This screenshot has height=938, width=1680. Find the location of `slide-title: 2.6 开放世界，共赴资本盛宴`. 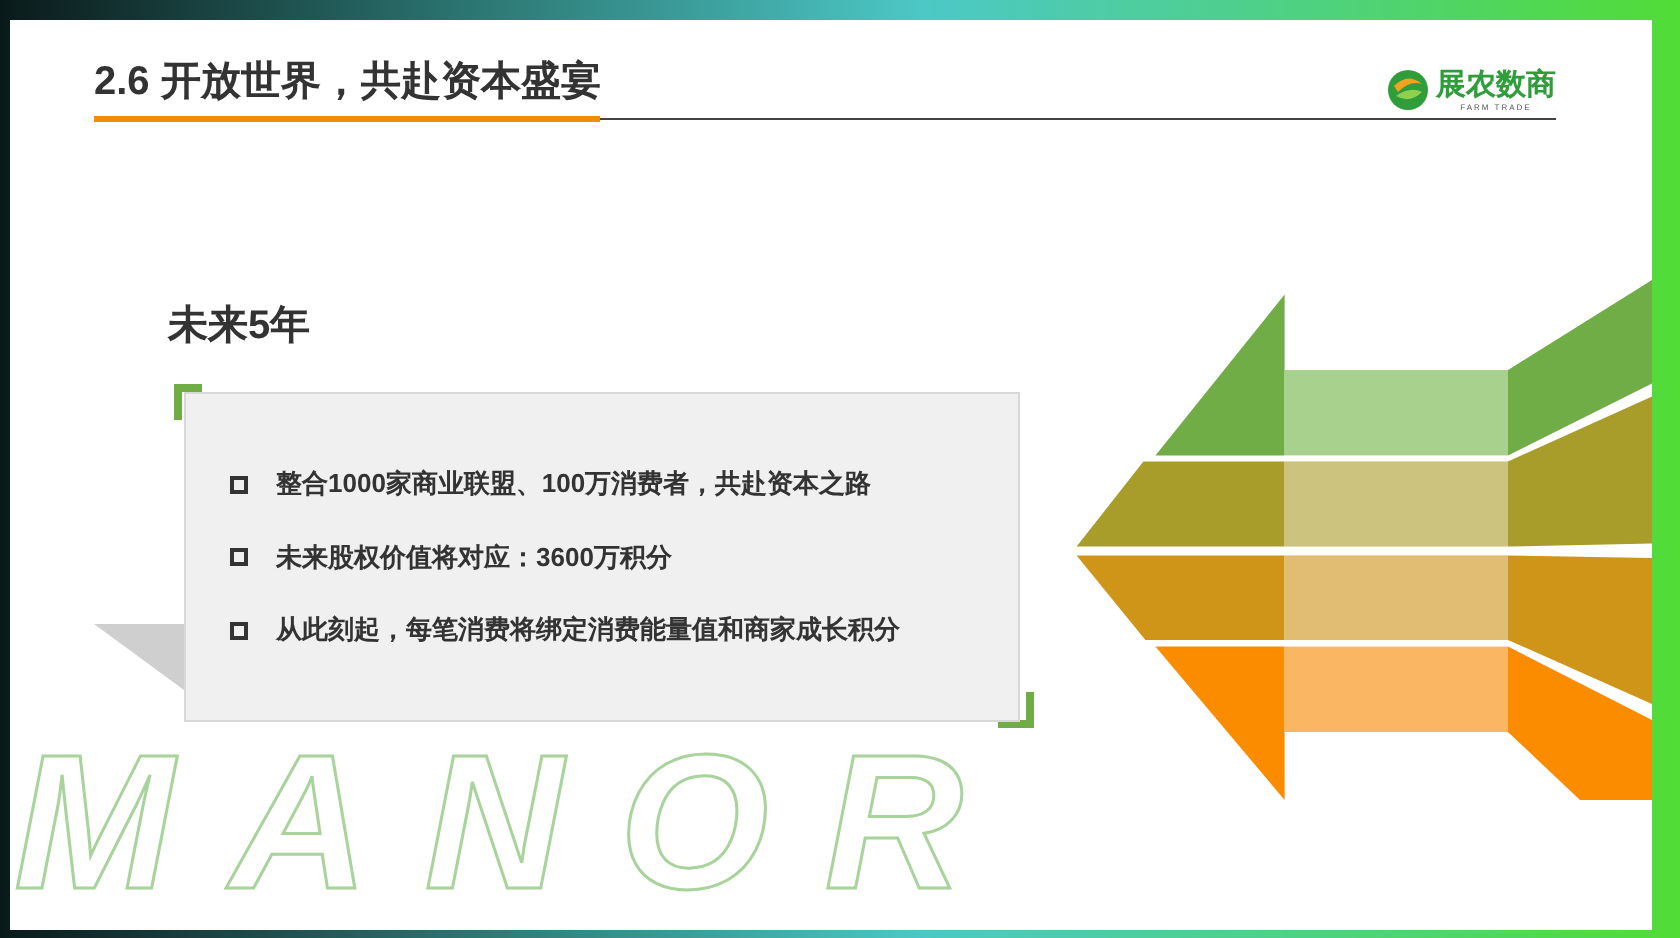

slide-title: 2.6 开放世界，共赴资本盛宴 is located at coordinates (347, 87).